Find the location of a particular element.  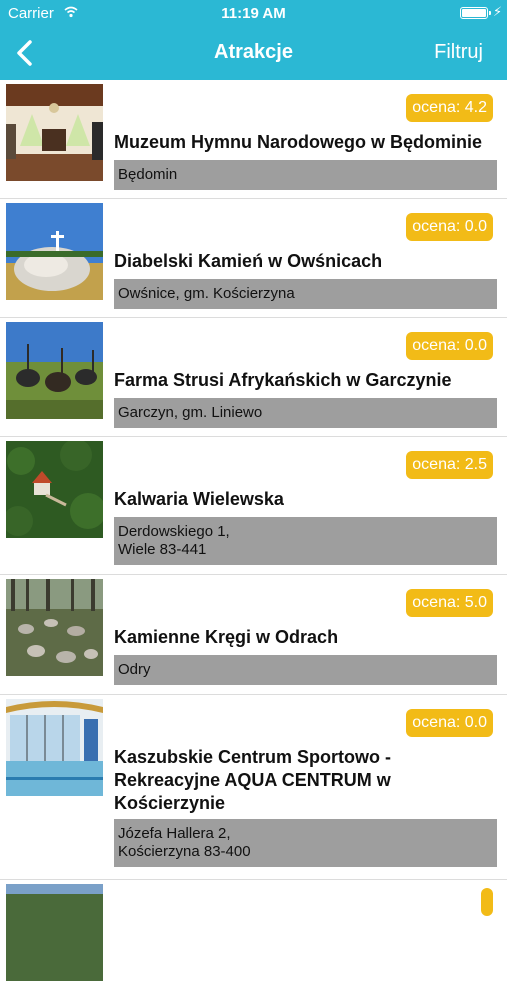

status-bar: Carrier 11:19 AM ⚡ is located at coordinates (253, 14).